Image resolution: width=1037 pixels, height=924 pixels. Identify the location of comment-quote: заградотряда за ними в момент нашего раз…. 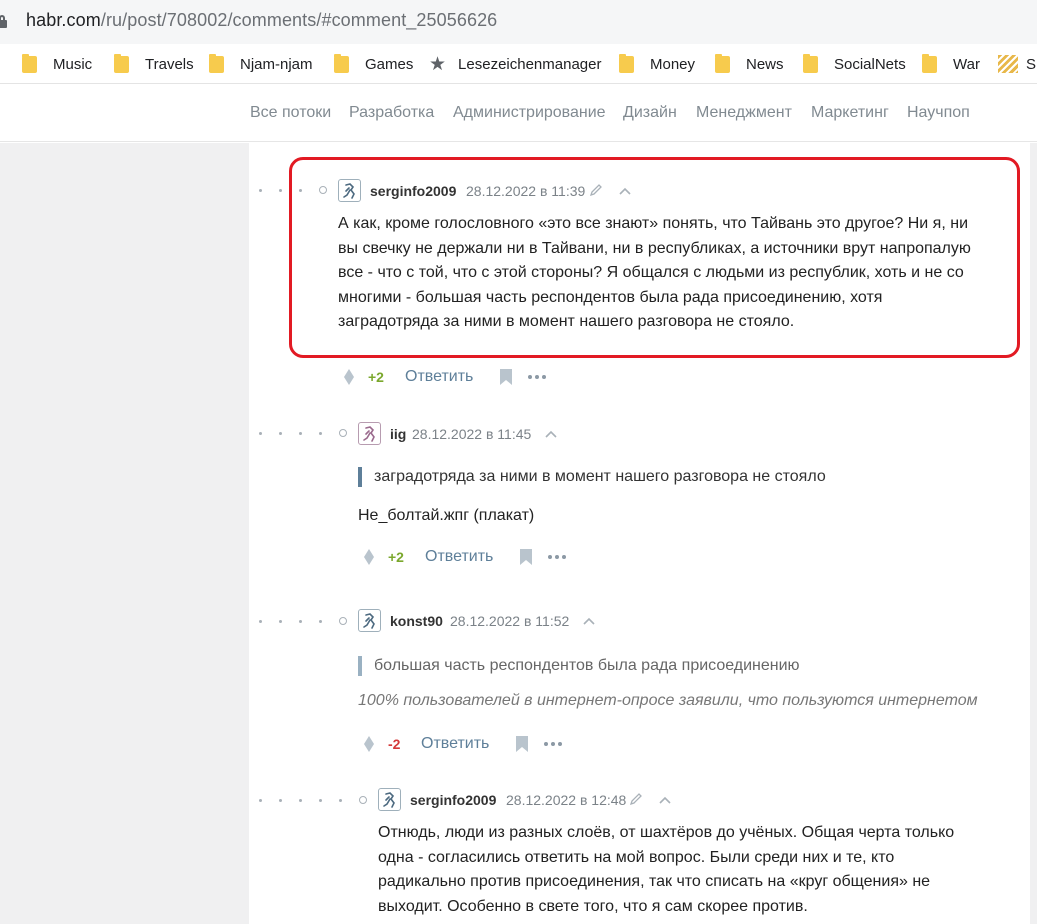
(592, 477).